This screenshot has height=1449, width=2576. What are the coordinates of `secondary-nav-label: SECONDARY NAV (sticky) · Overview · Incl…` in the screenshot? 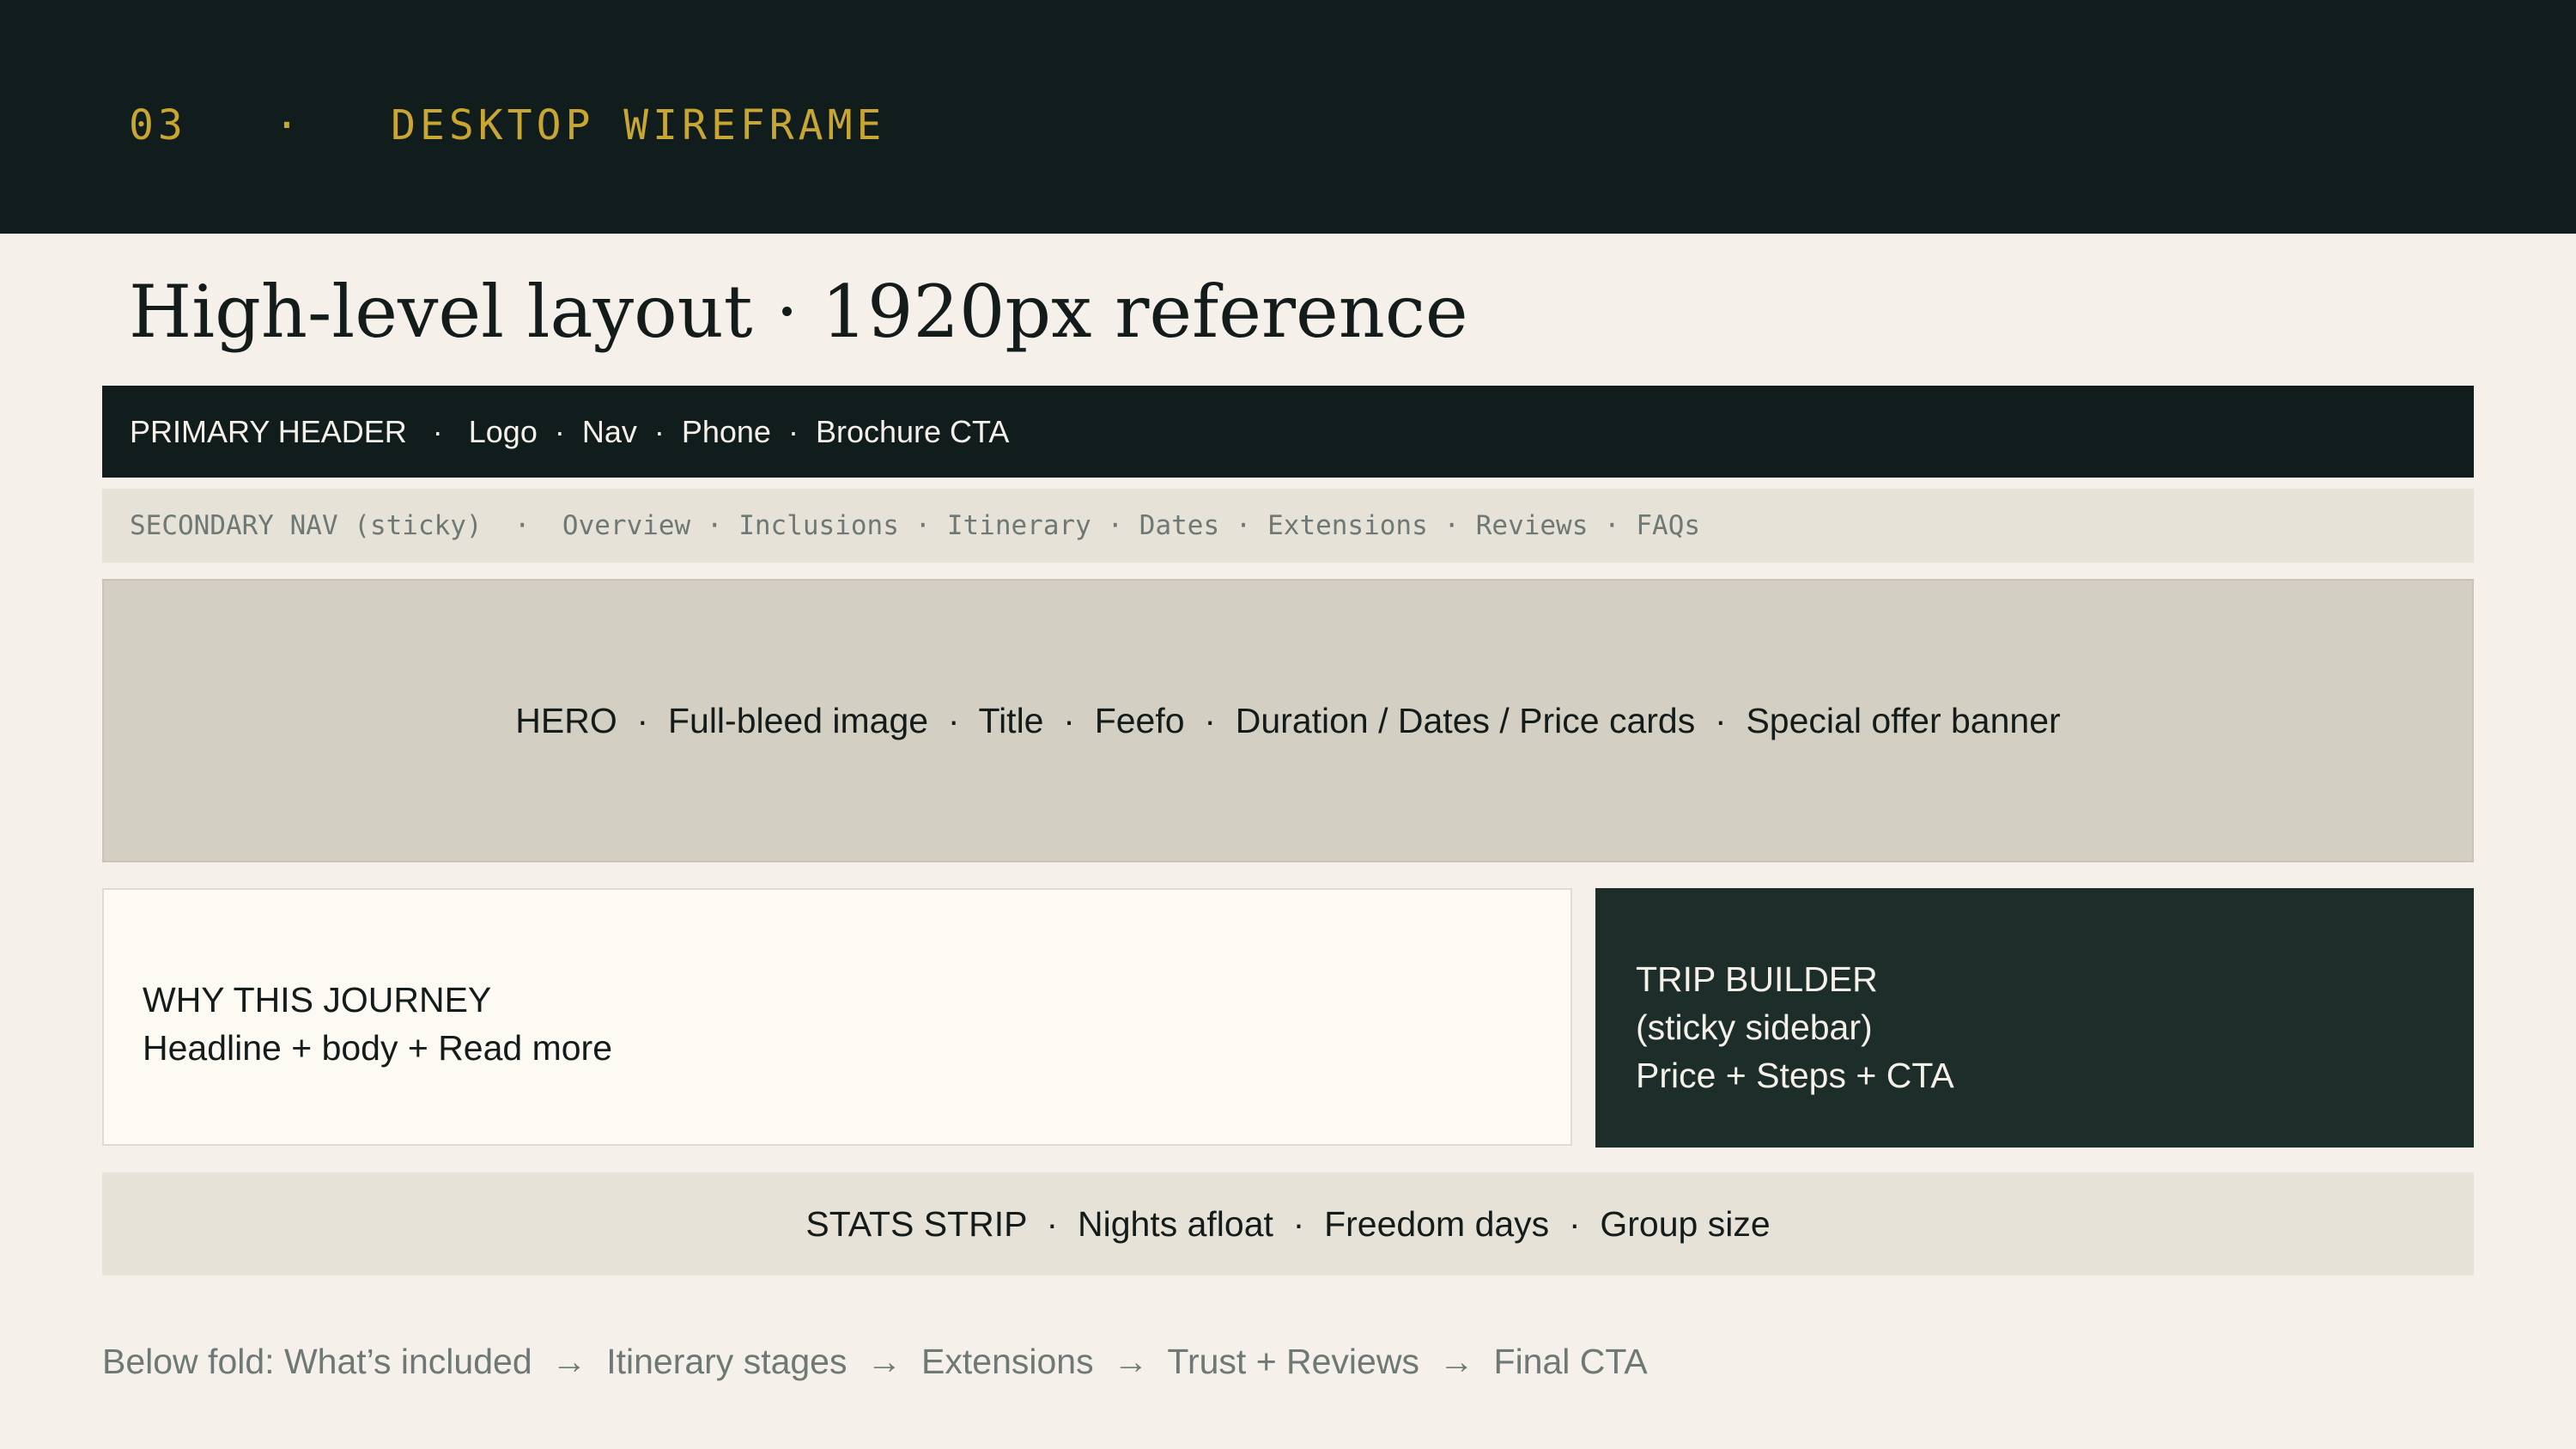 It's located at (915, 525).